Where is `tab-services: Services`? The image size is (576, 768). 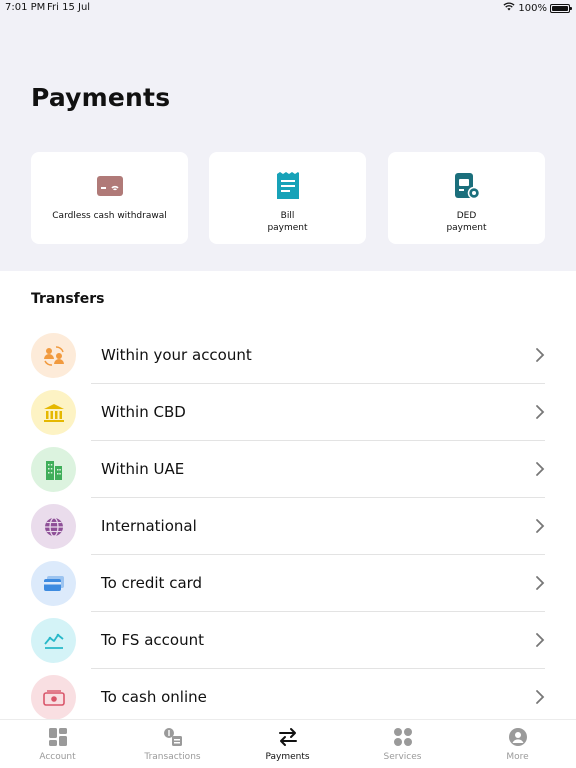
tab-services: Services is located at coordinates (402, 747).